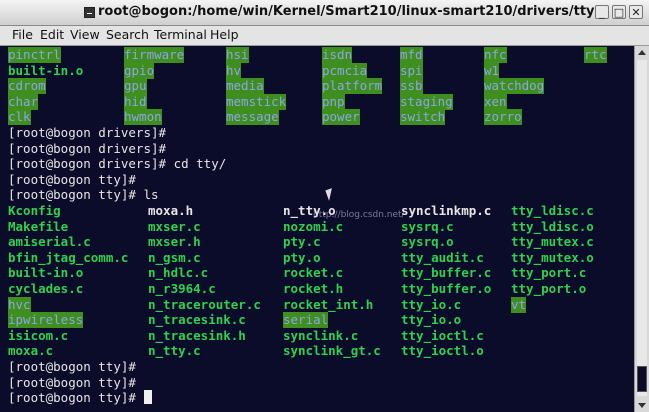 This screenshot has height=412, width=649. Describe the element at coordinates (302, 257) in the screenshot. I see `file-entry: pty.o` at that location.